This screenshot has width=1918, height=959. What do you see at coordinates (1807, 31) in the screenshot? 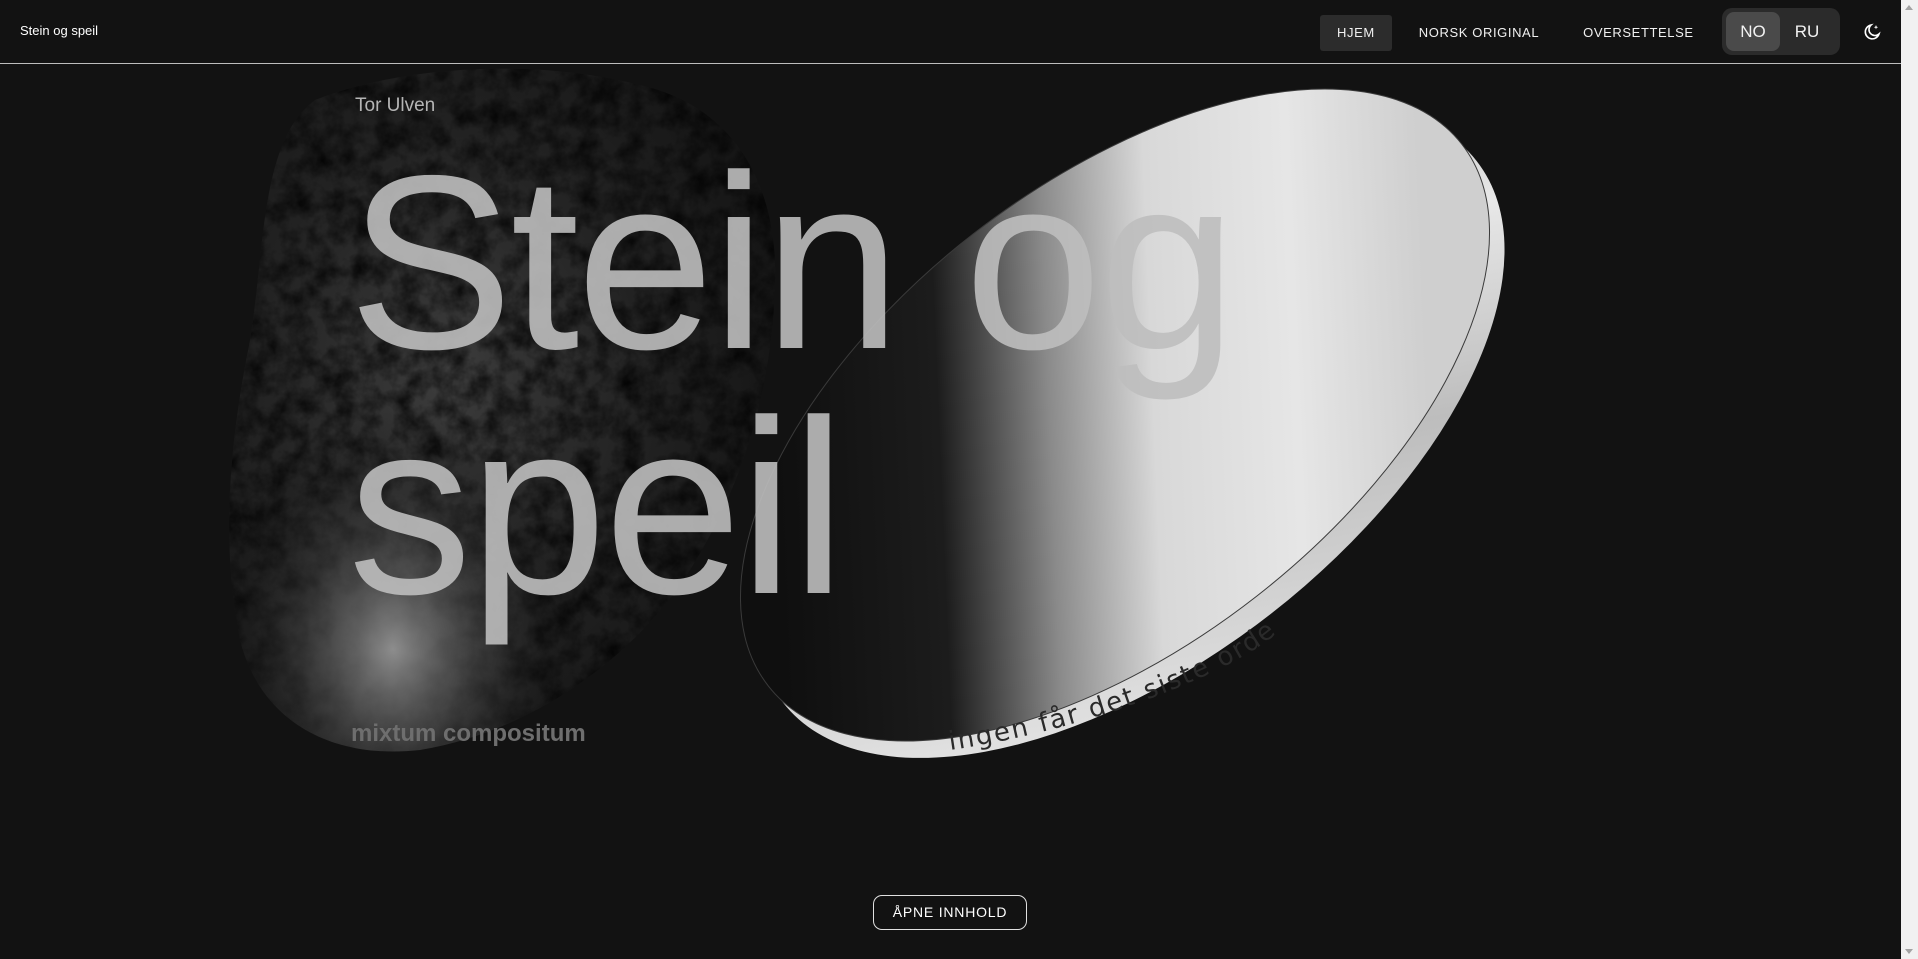
I see `language-button-ru: RU` at bounding box center [1807, 31].